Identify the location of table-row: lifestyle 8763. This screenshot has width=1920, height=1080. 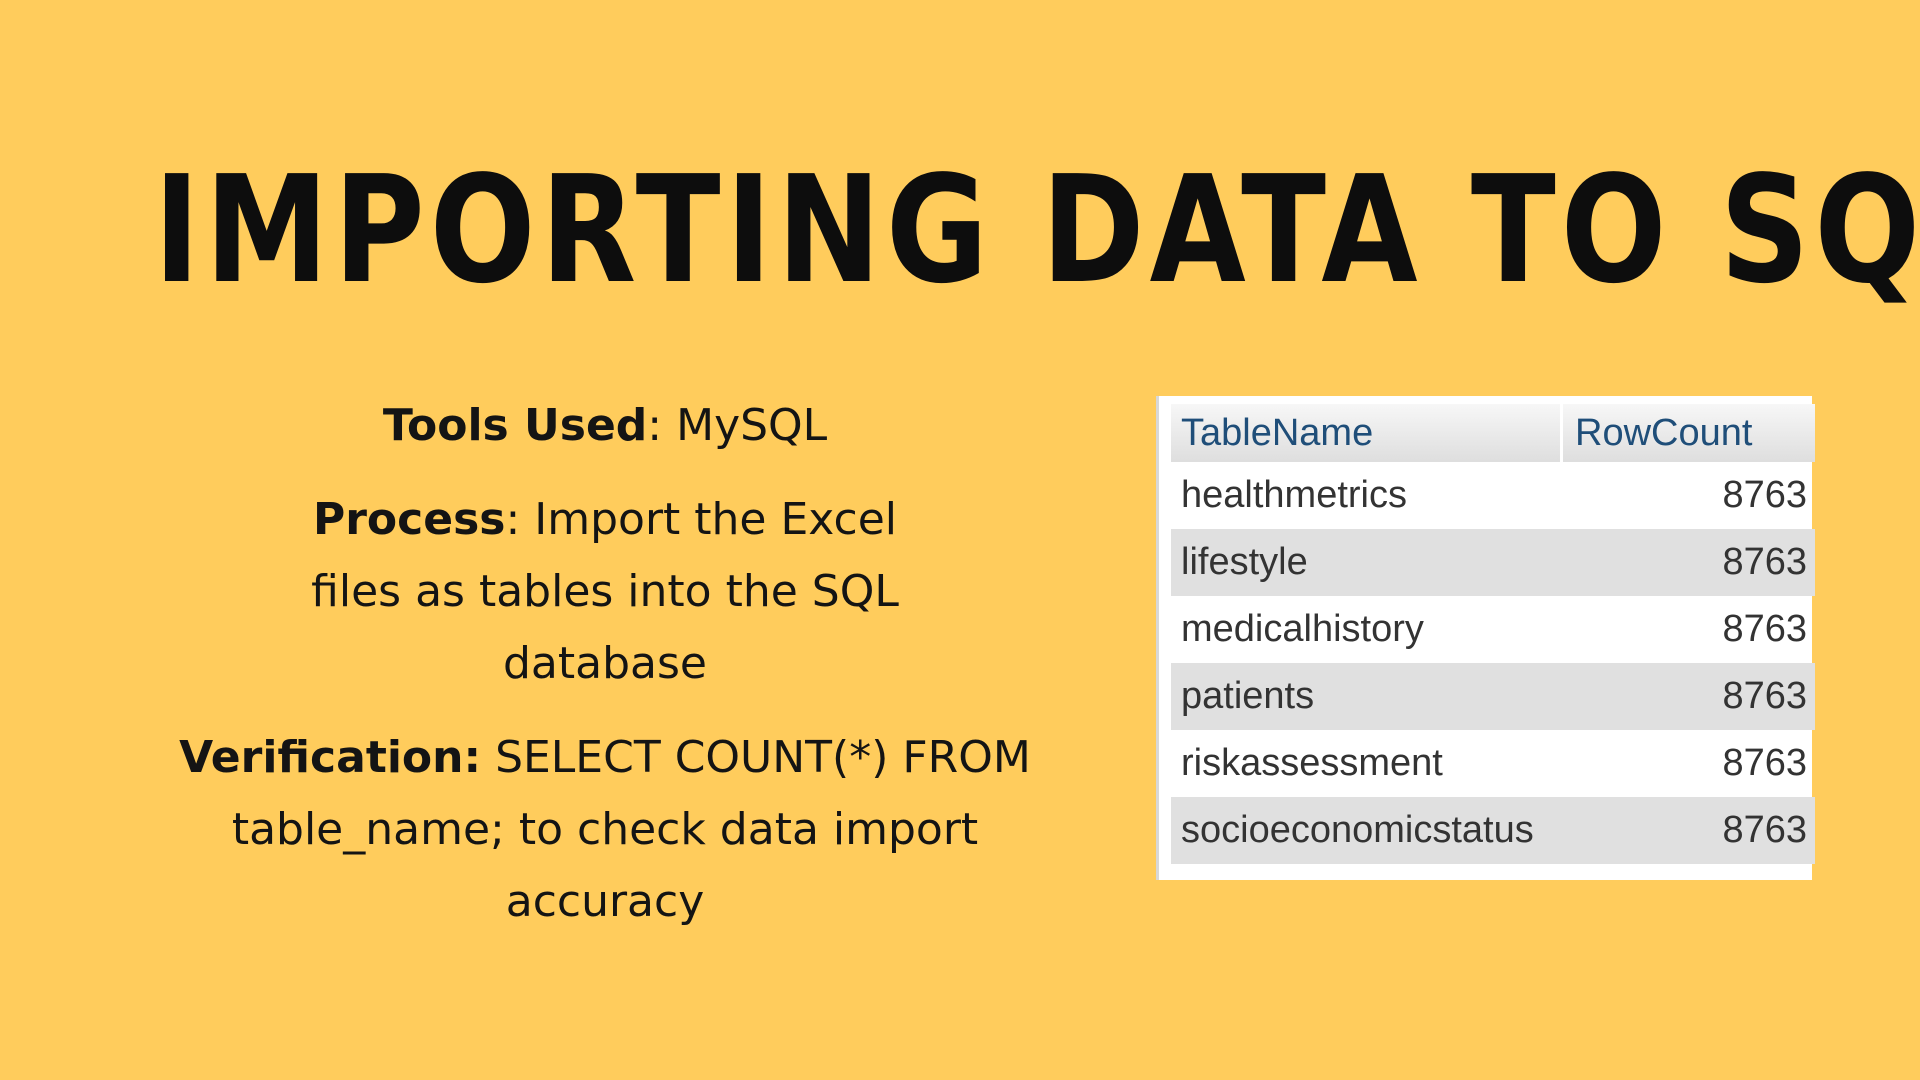
(1493, 562).